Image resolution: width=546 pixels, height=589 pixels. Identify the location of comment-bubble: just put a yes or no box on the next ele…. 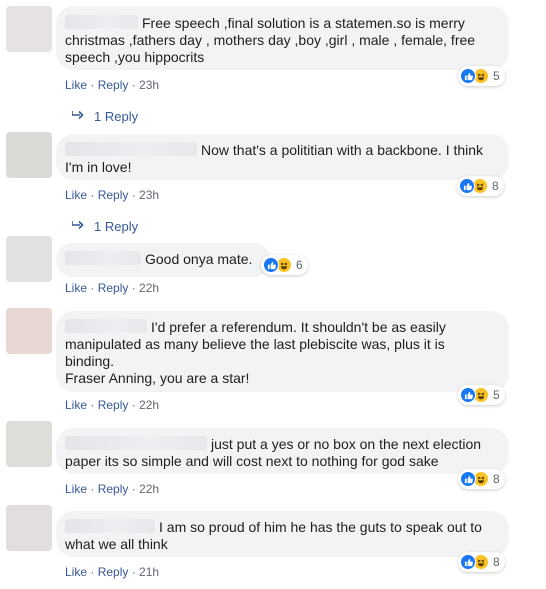
(282, 451).